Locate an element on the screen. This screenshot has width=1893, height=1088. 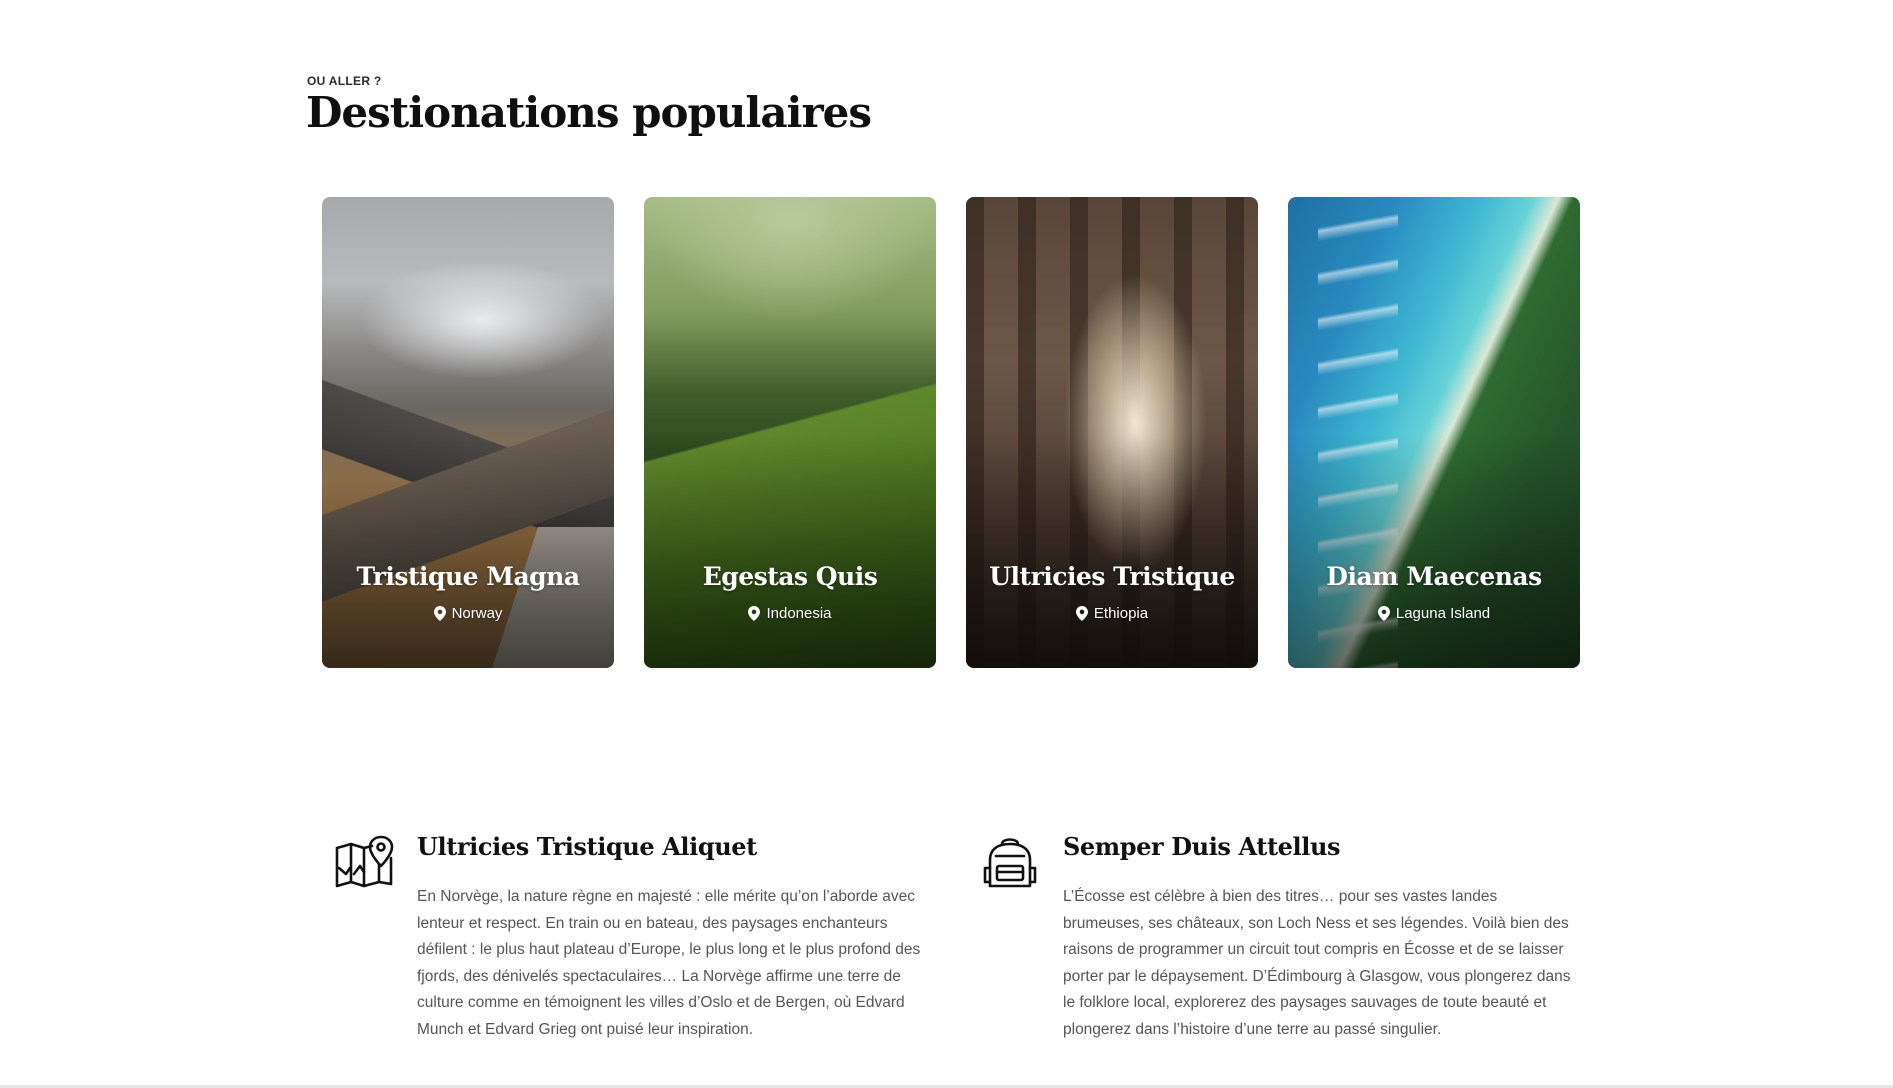
feature-title: Ultricies Tristique Aliquet is located at coordinates (587, 846).